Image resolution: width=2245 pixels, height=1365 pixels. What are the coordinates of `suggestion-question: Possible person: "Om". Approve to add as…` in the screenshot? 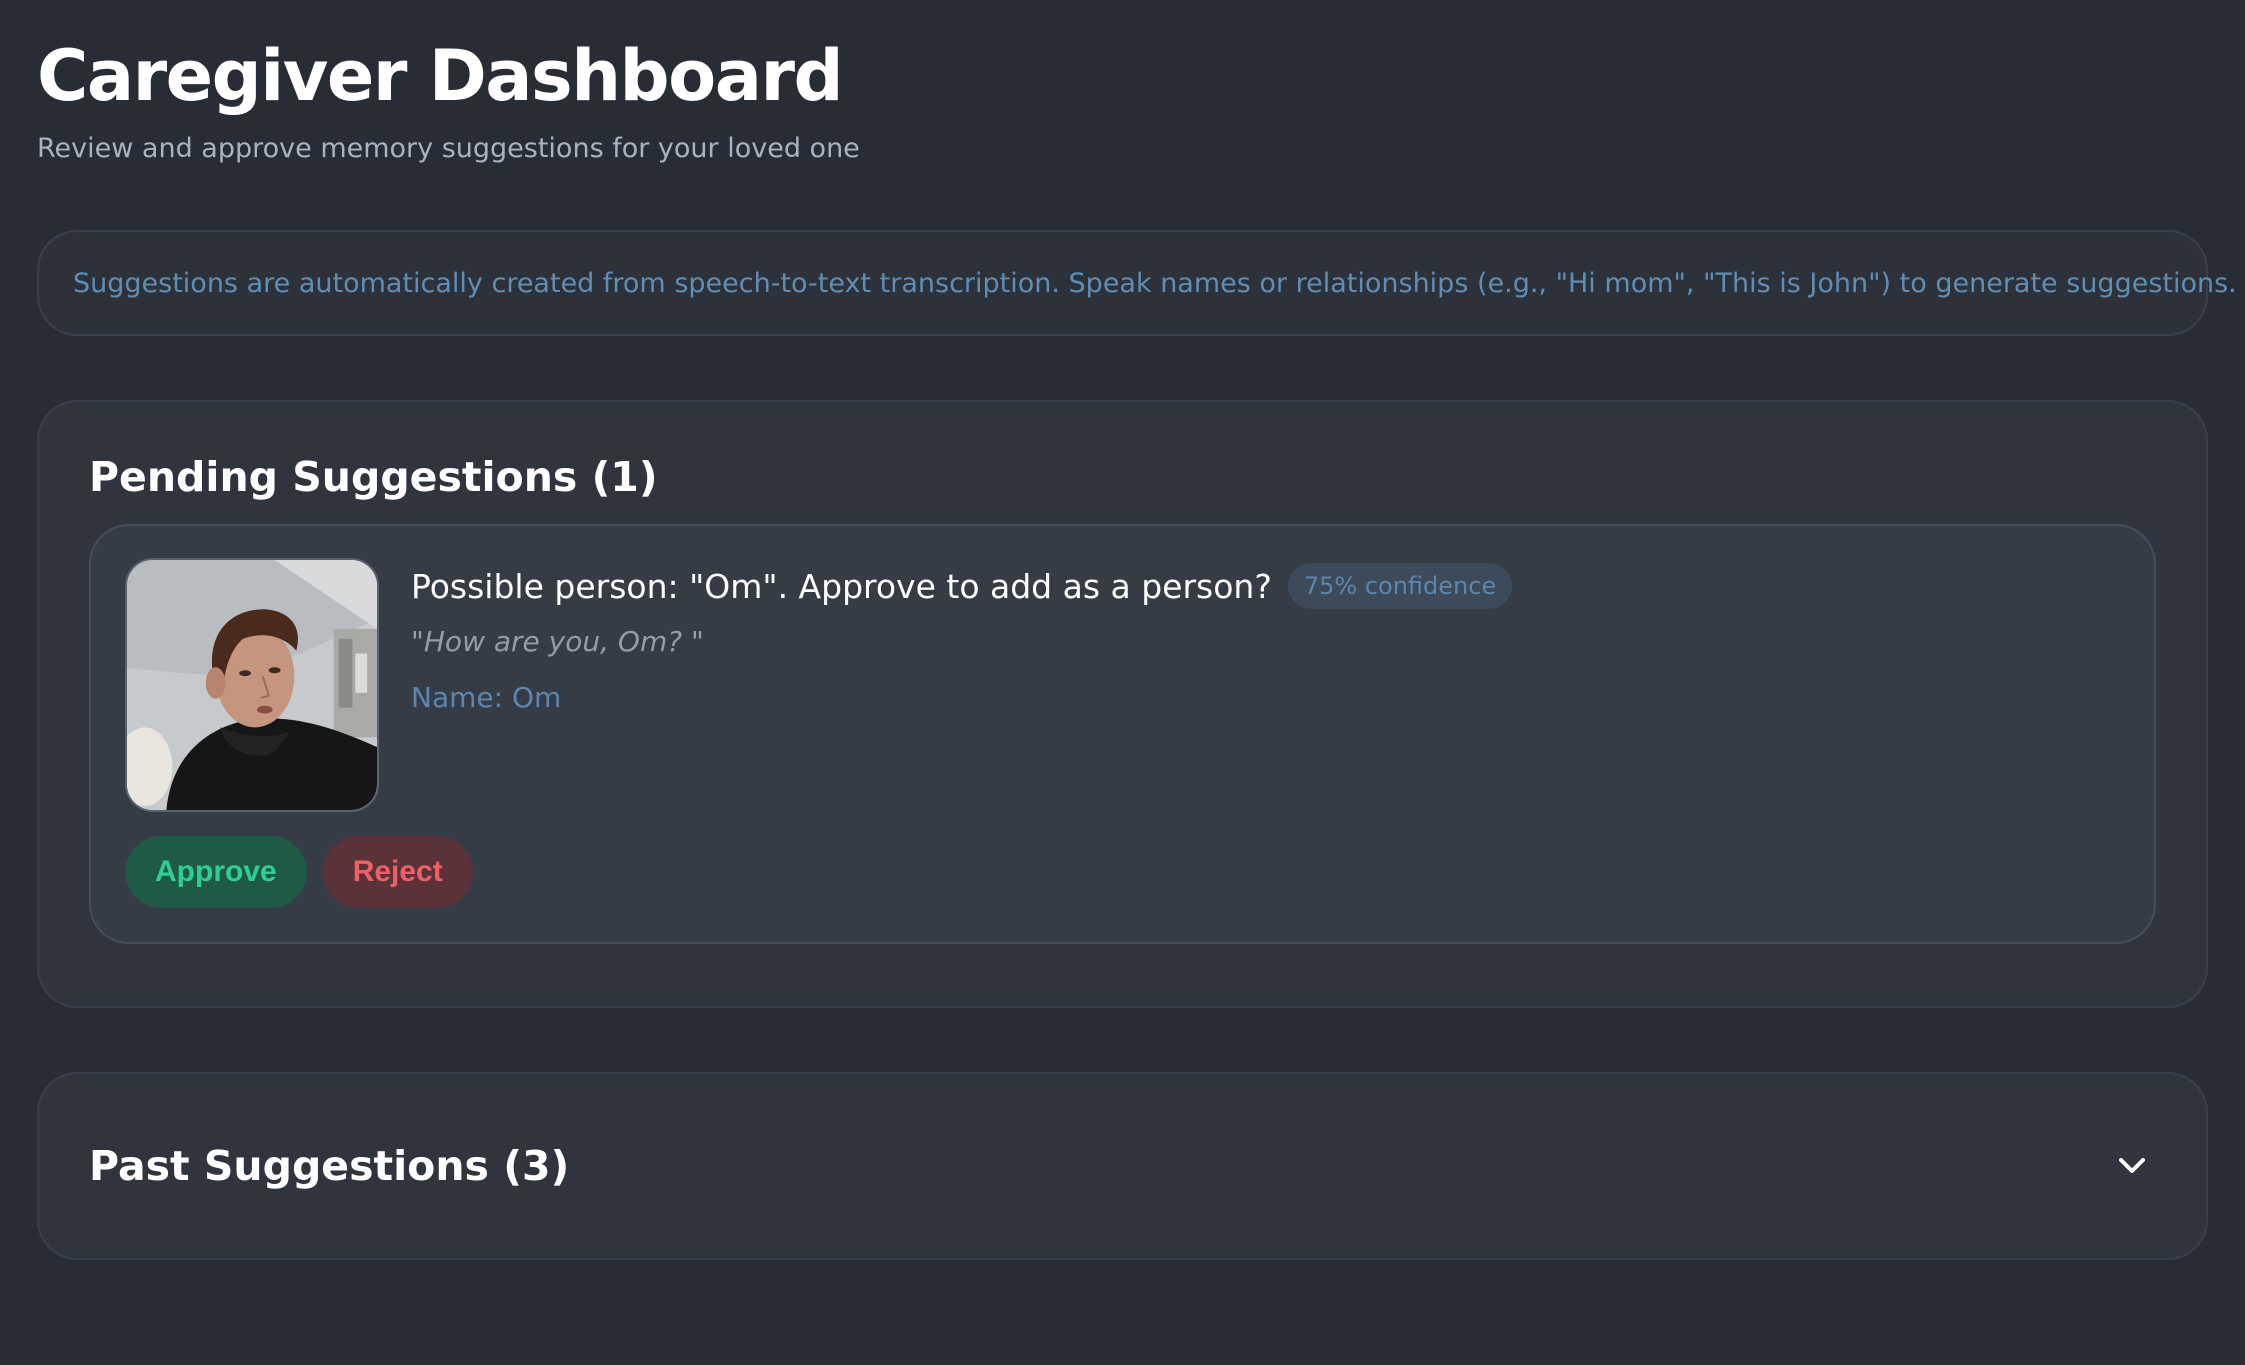 It's located at (841, 586).